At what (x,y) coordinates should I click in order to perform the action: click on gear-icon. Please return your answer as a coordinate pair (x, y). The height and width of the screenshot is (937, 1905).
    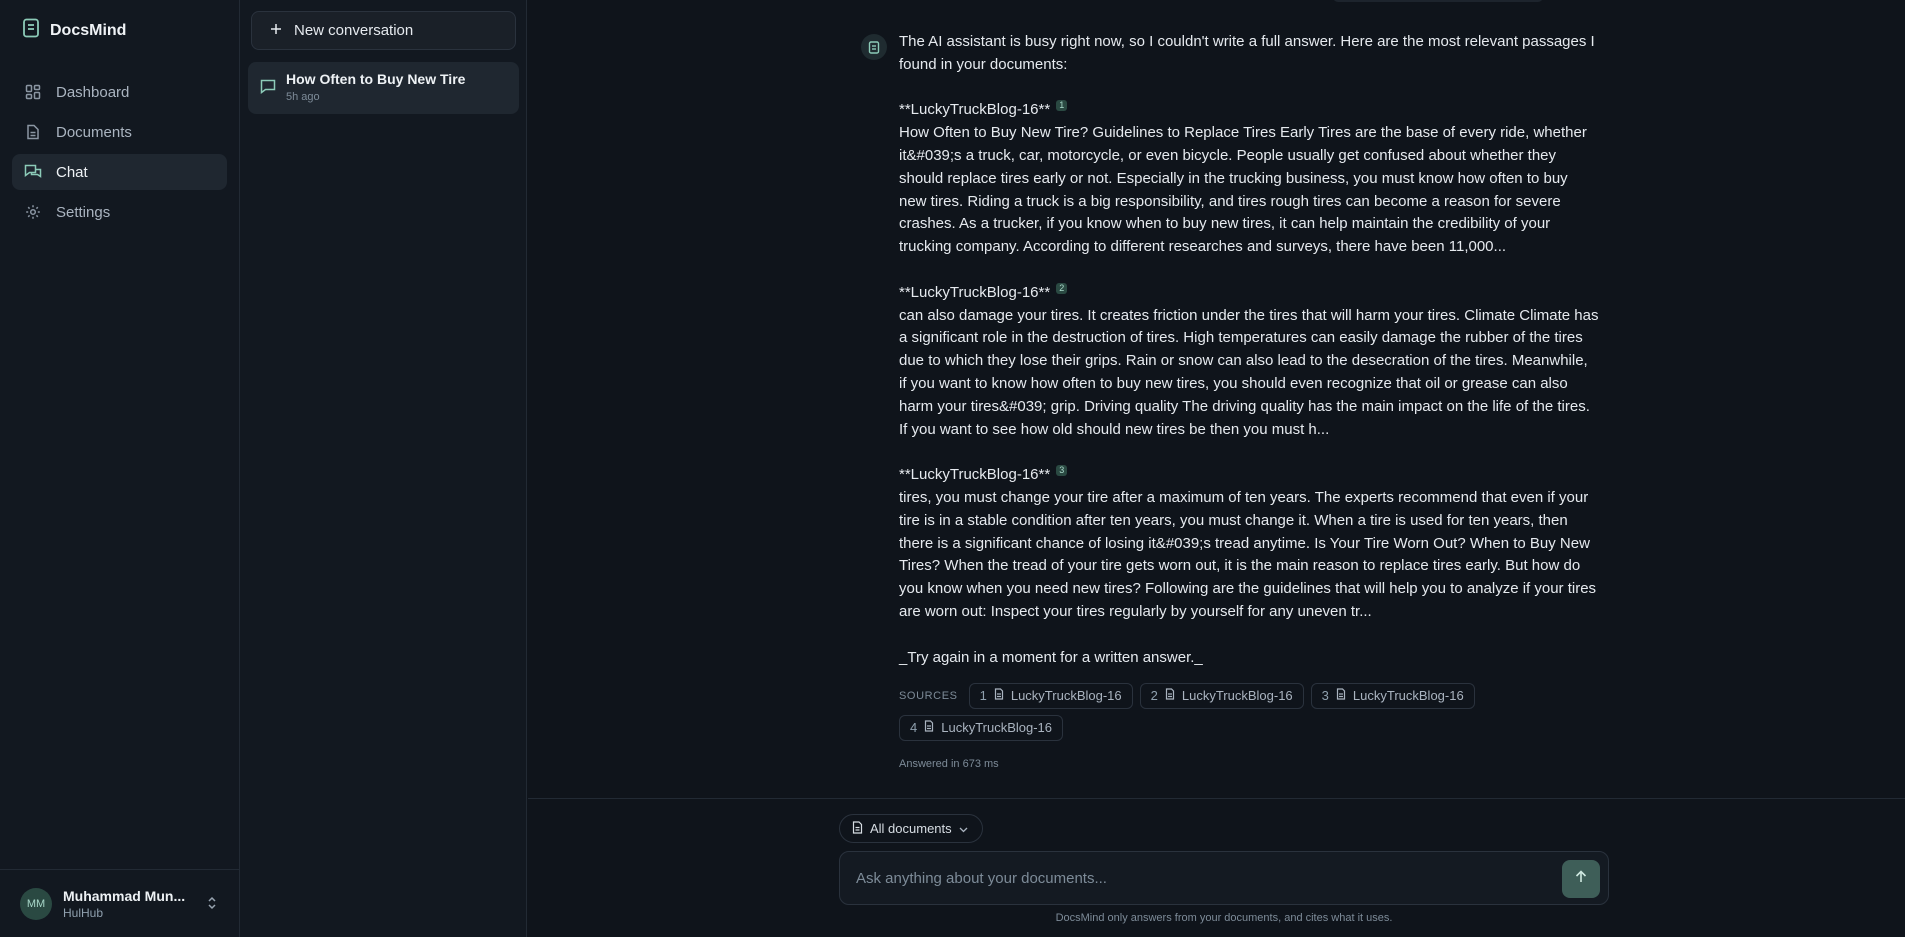
    Looking at the image, I should click on (33, 212).